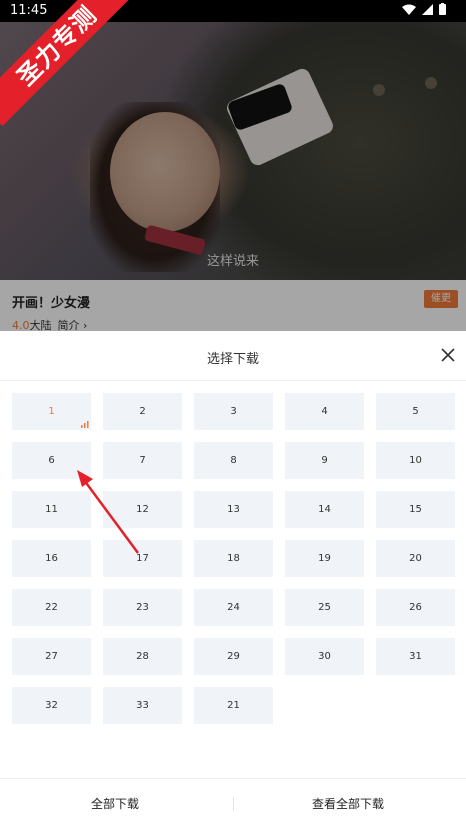 Image resolution: width=466 pixels, height=829 pixels. I want to click on episode-number: 28, so click(142, 656).